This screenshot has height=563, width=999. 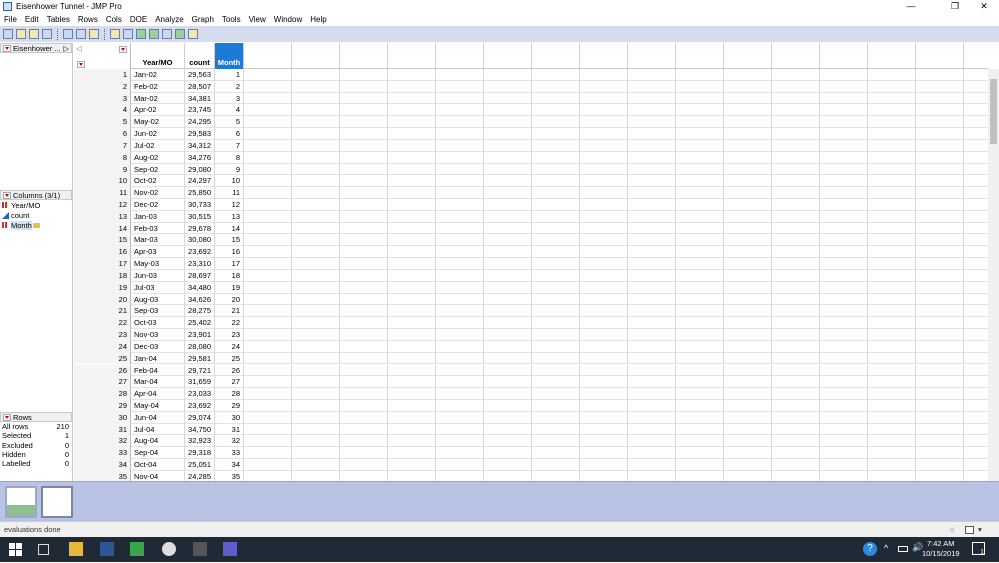 I want to click on column-item-year-mo: Year/MO, so click(x=36, y=205).